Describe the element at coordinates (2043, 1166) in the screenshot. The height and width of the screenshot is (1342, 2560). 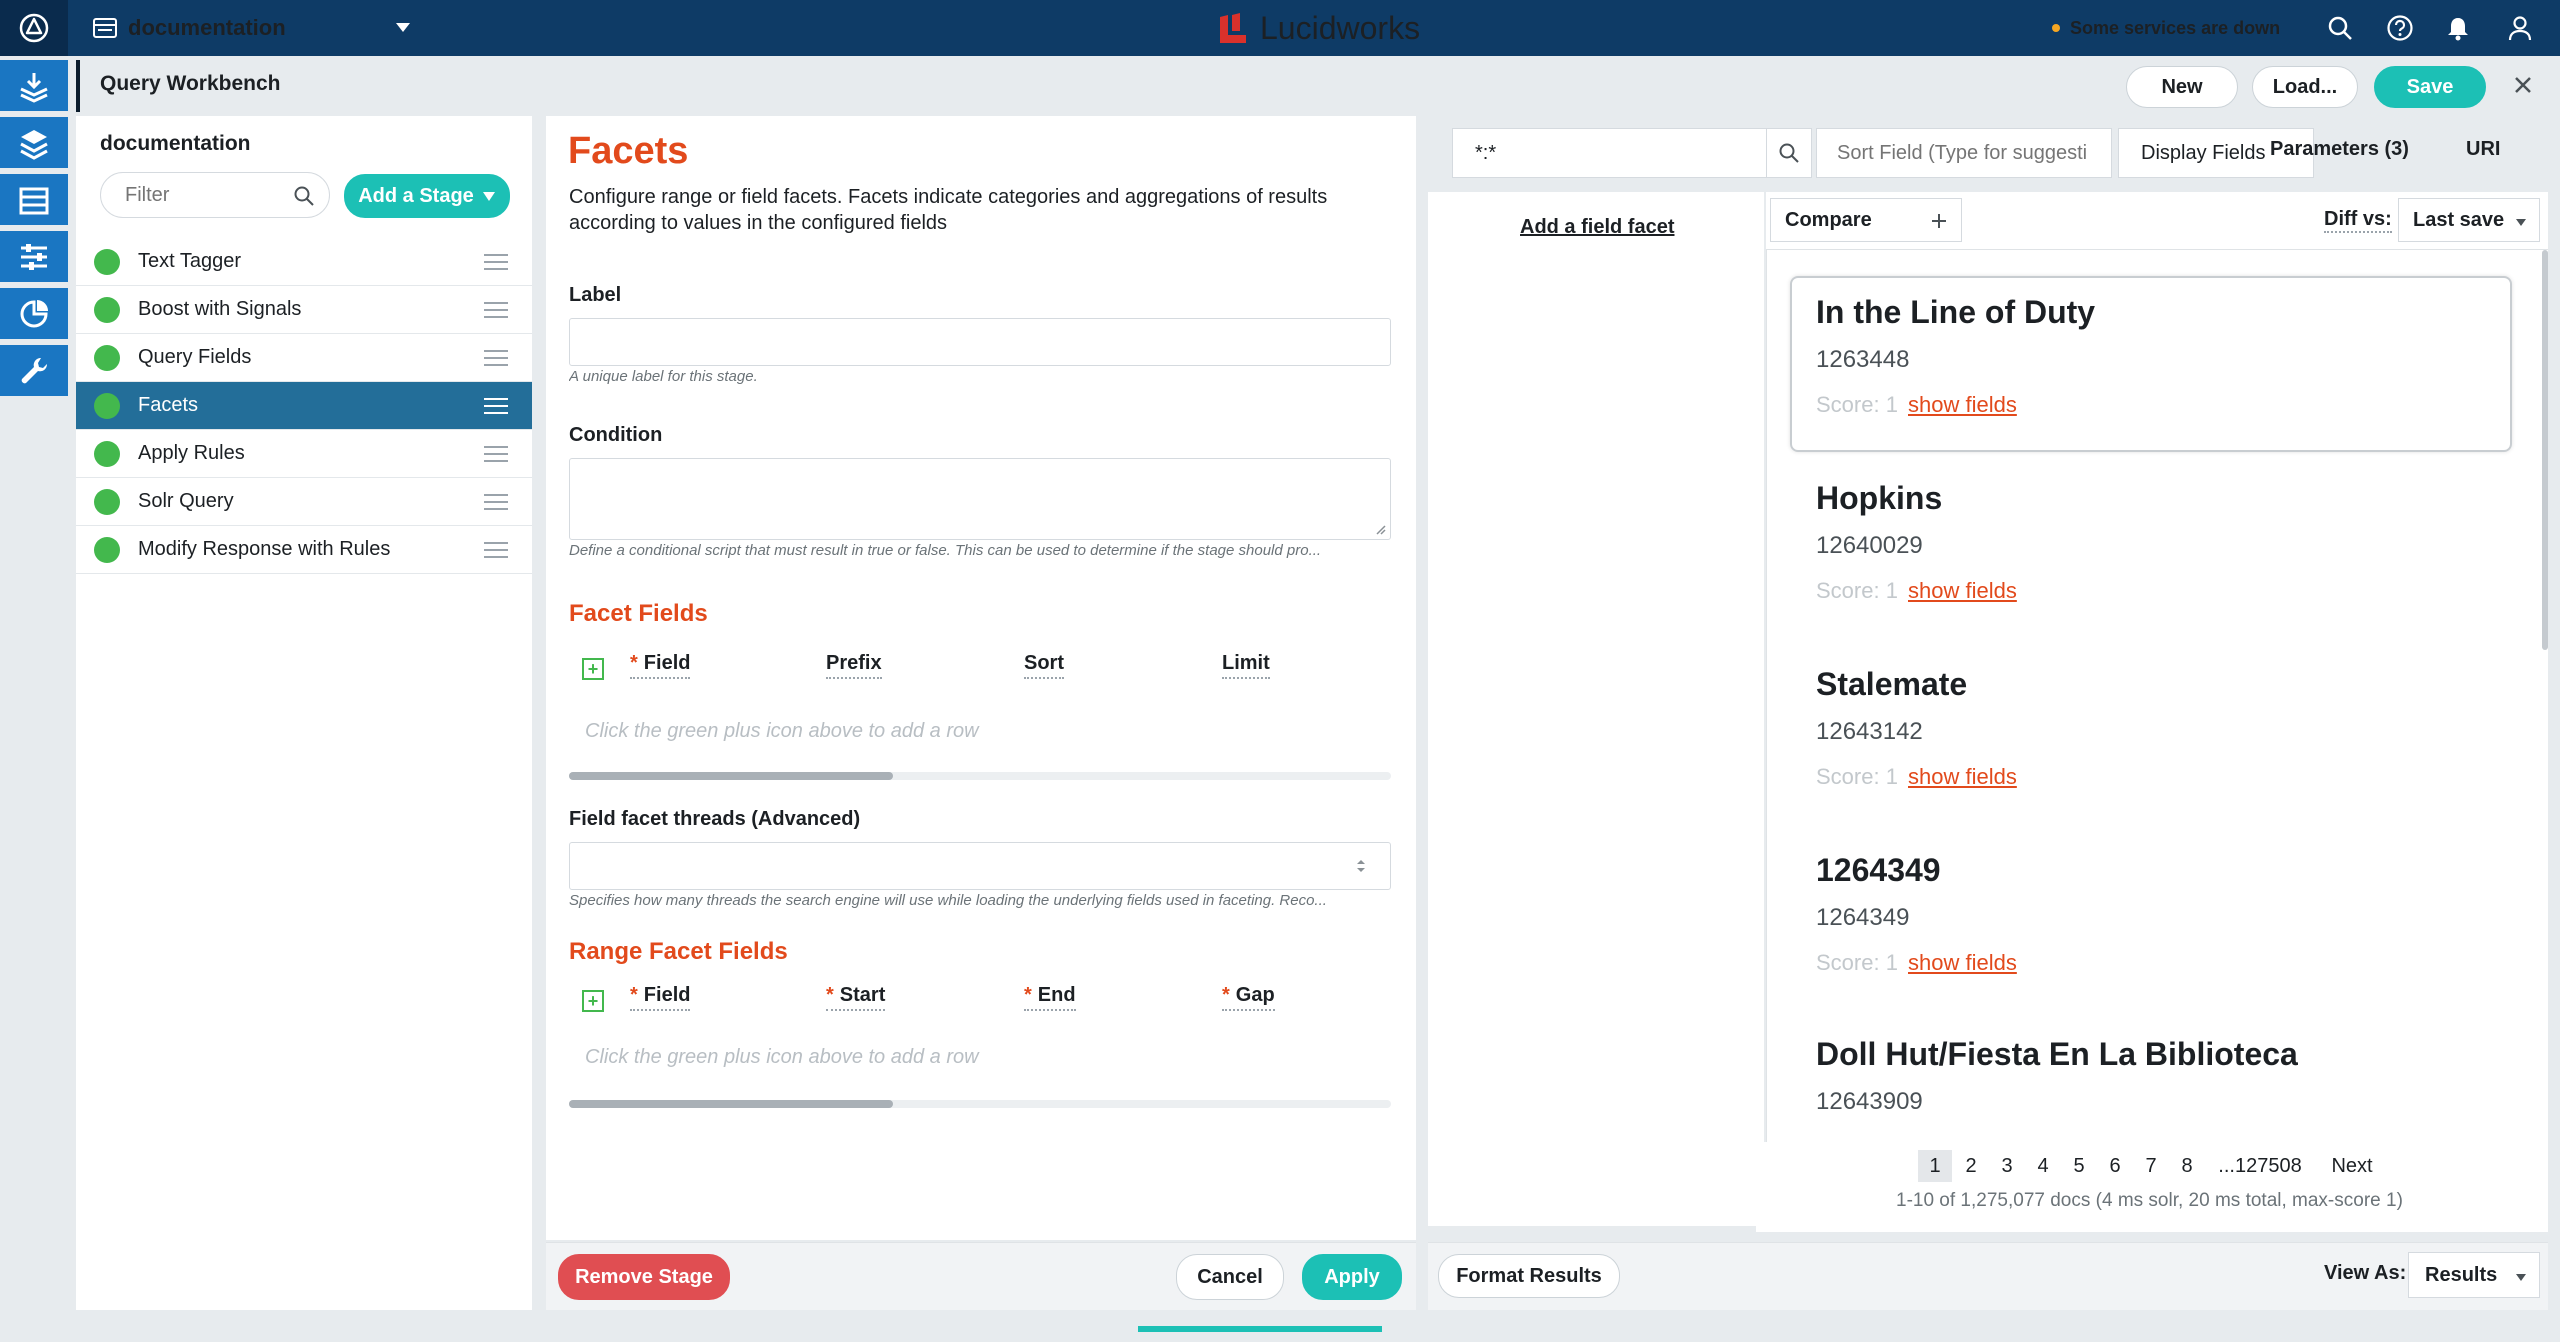
I see `page-4: 4` at that location.